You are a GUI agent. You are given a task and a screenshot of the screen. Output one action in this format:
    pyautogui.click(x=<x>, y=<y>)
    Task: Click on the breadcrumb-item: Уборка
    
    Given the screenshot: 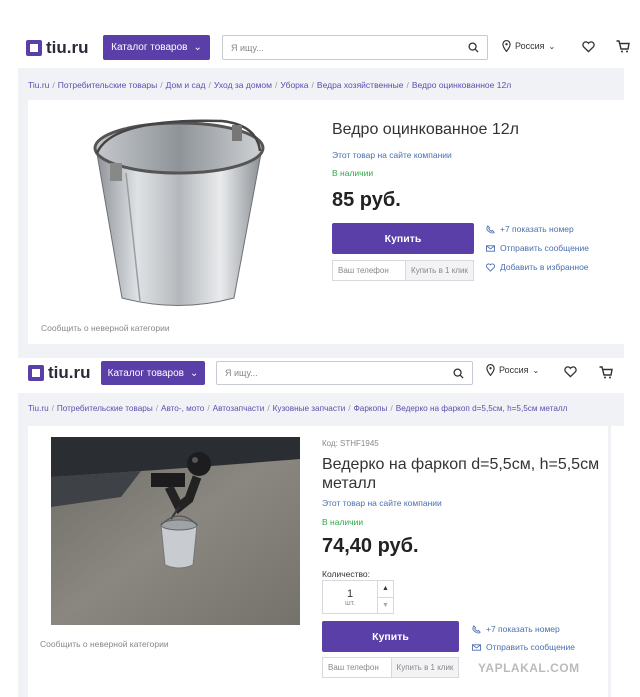 What is the action you would take?
    pyautogui.click(x=294, y=85)
    